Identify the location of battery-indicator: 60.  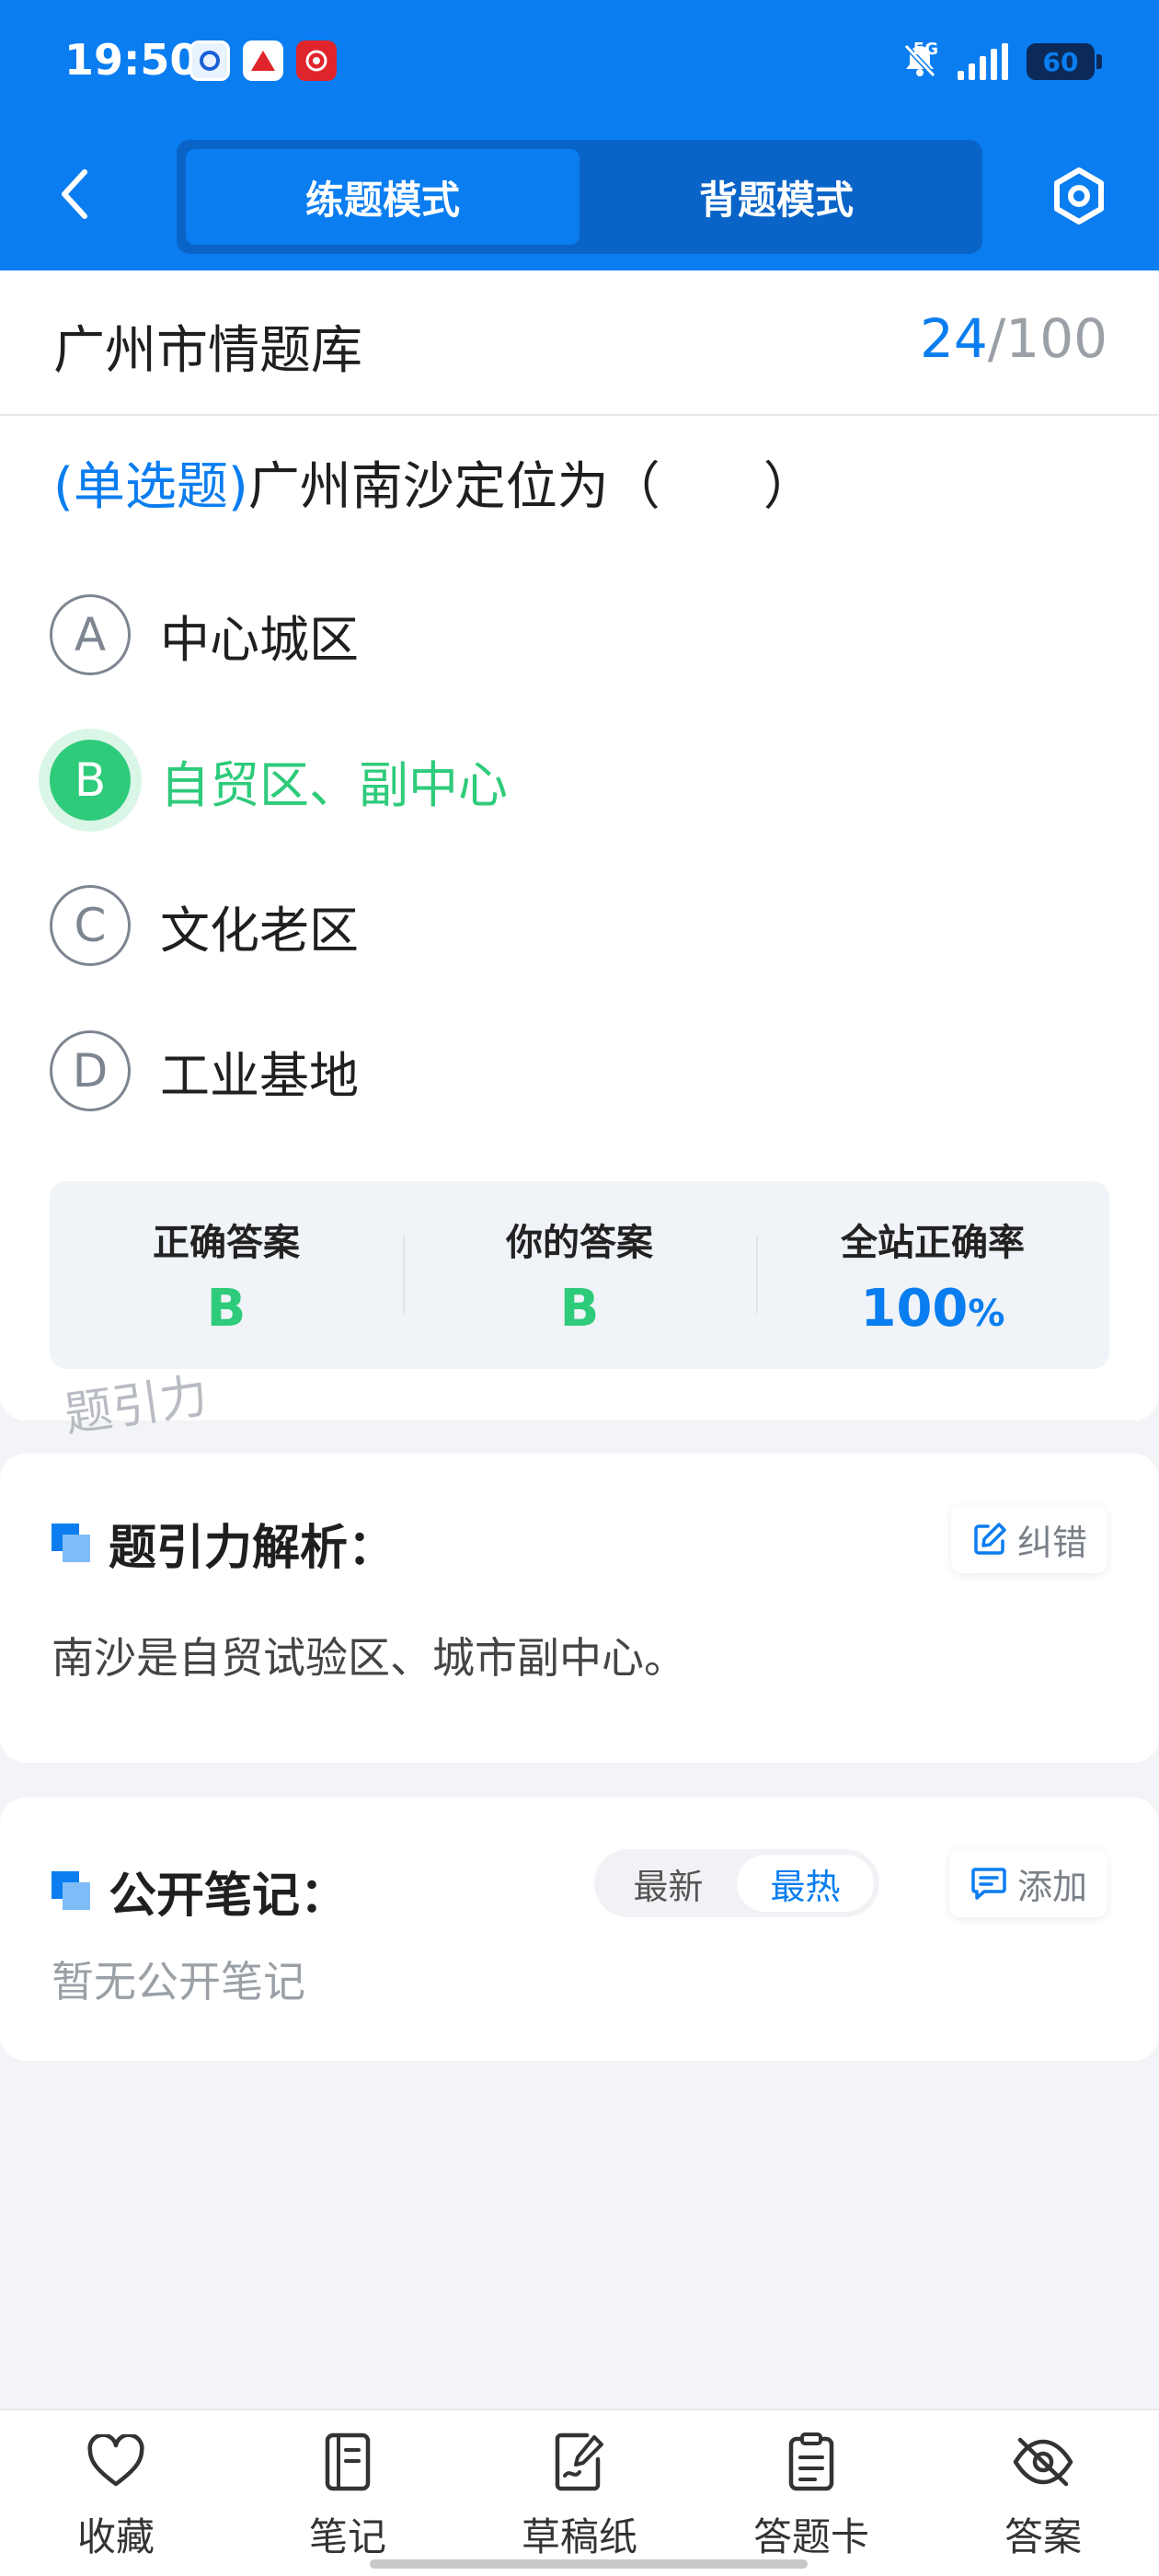
(1064, 61).